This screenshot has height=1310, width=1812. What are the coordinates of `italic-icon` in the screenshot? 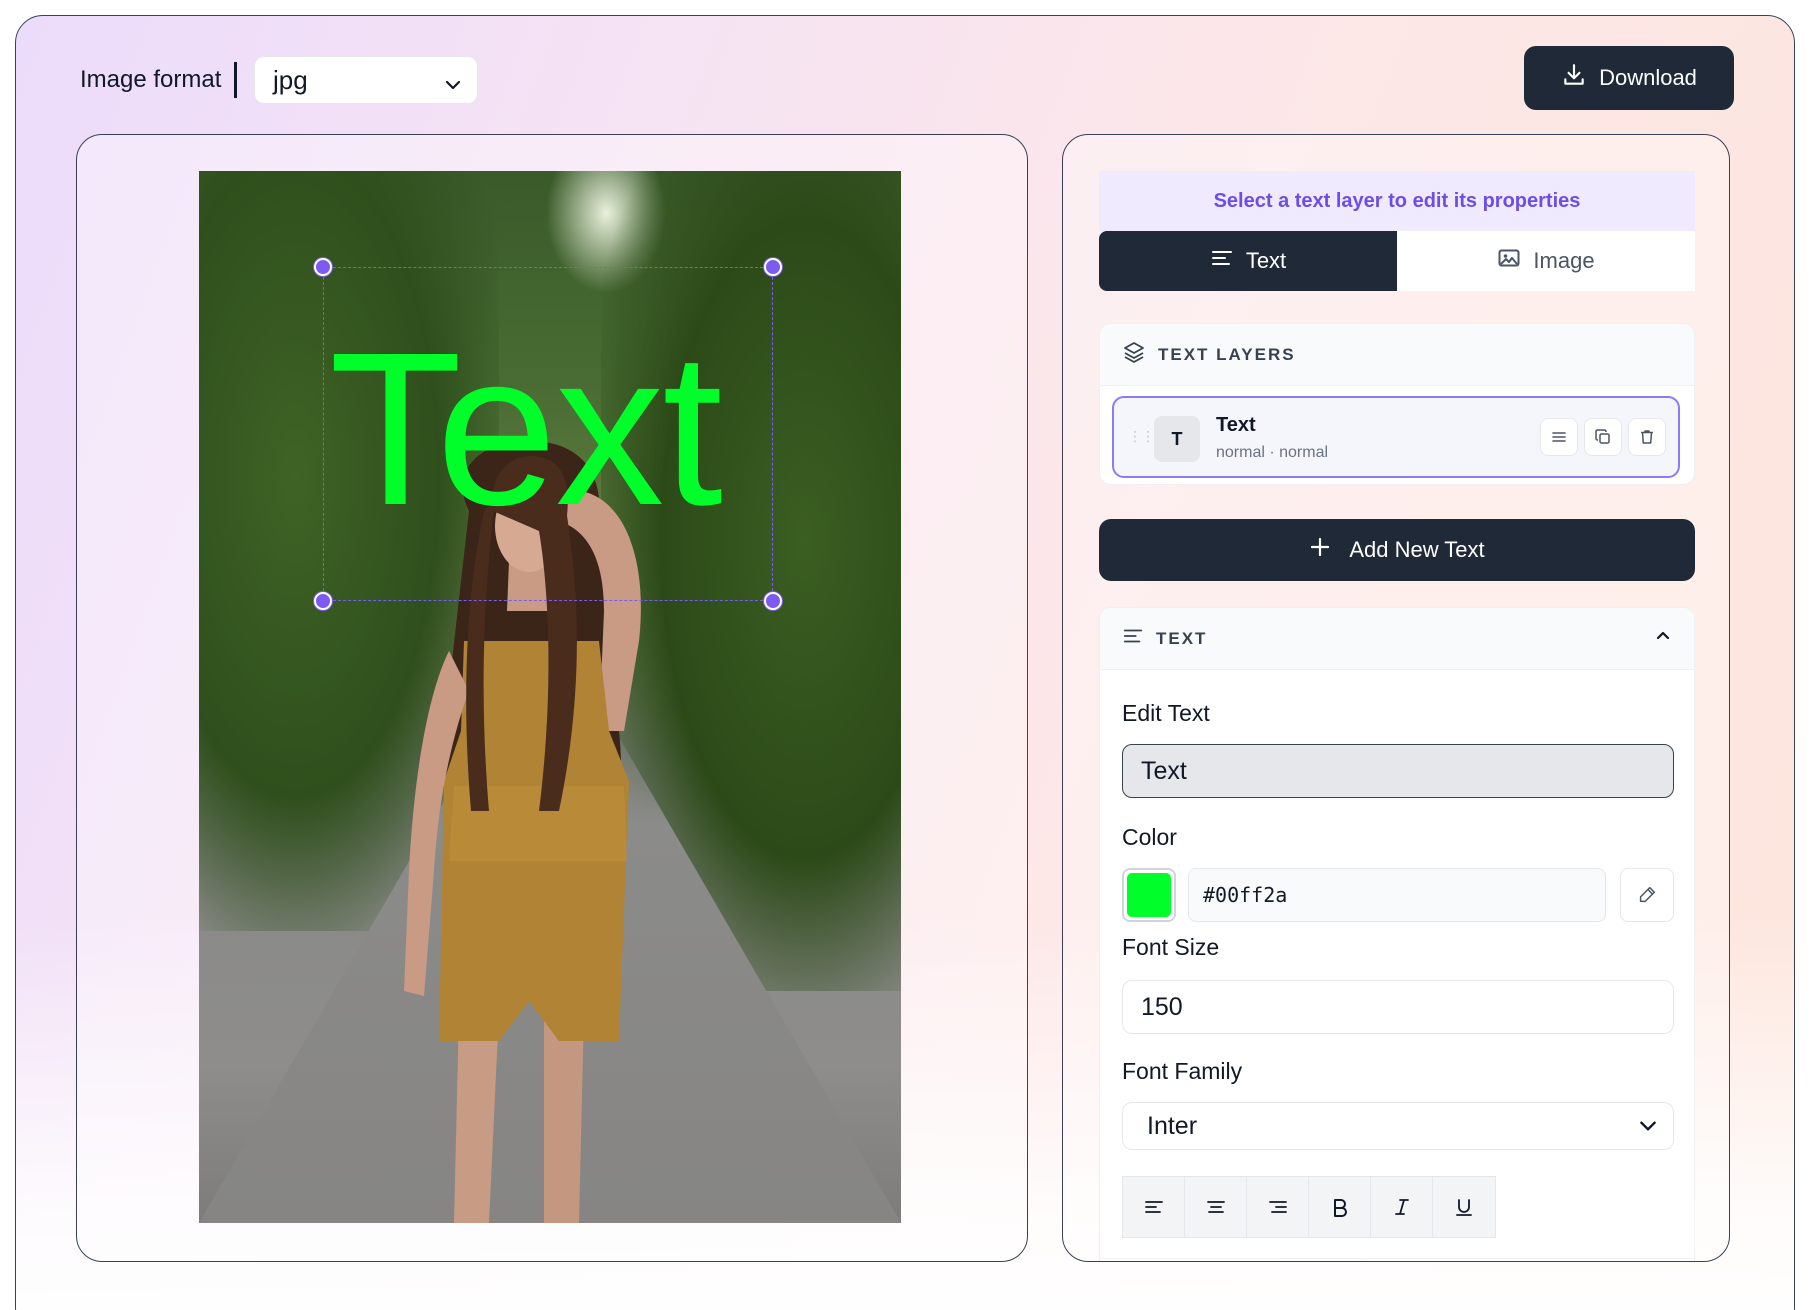 It's located at (1401, 1207).